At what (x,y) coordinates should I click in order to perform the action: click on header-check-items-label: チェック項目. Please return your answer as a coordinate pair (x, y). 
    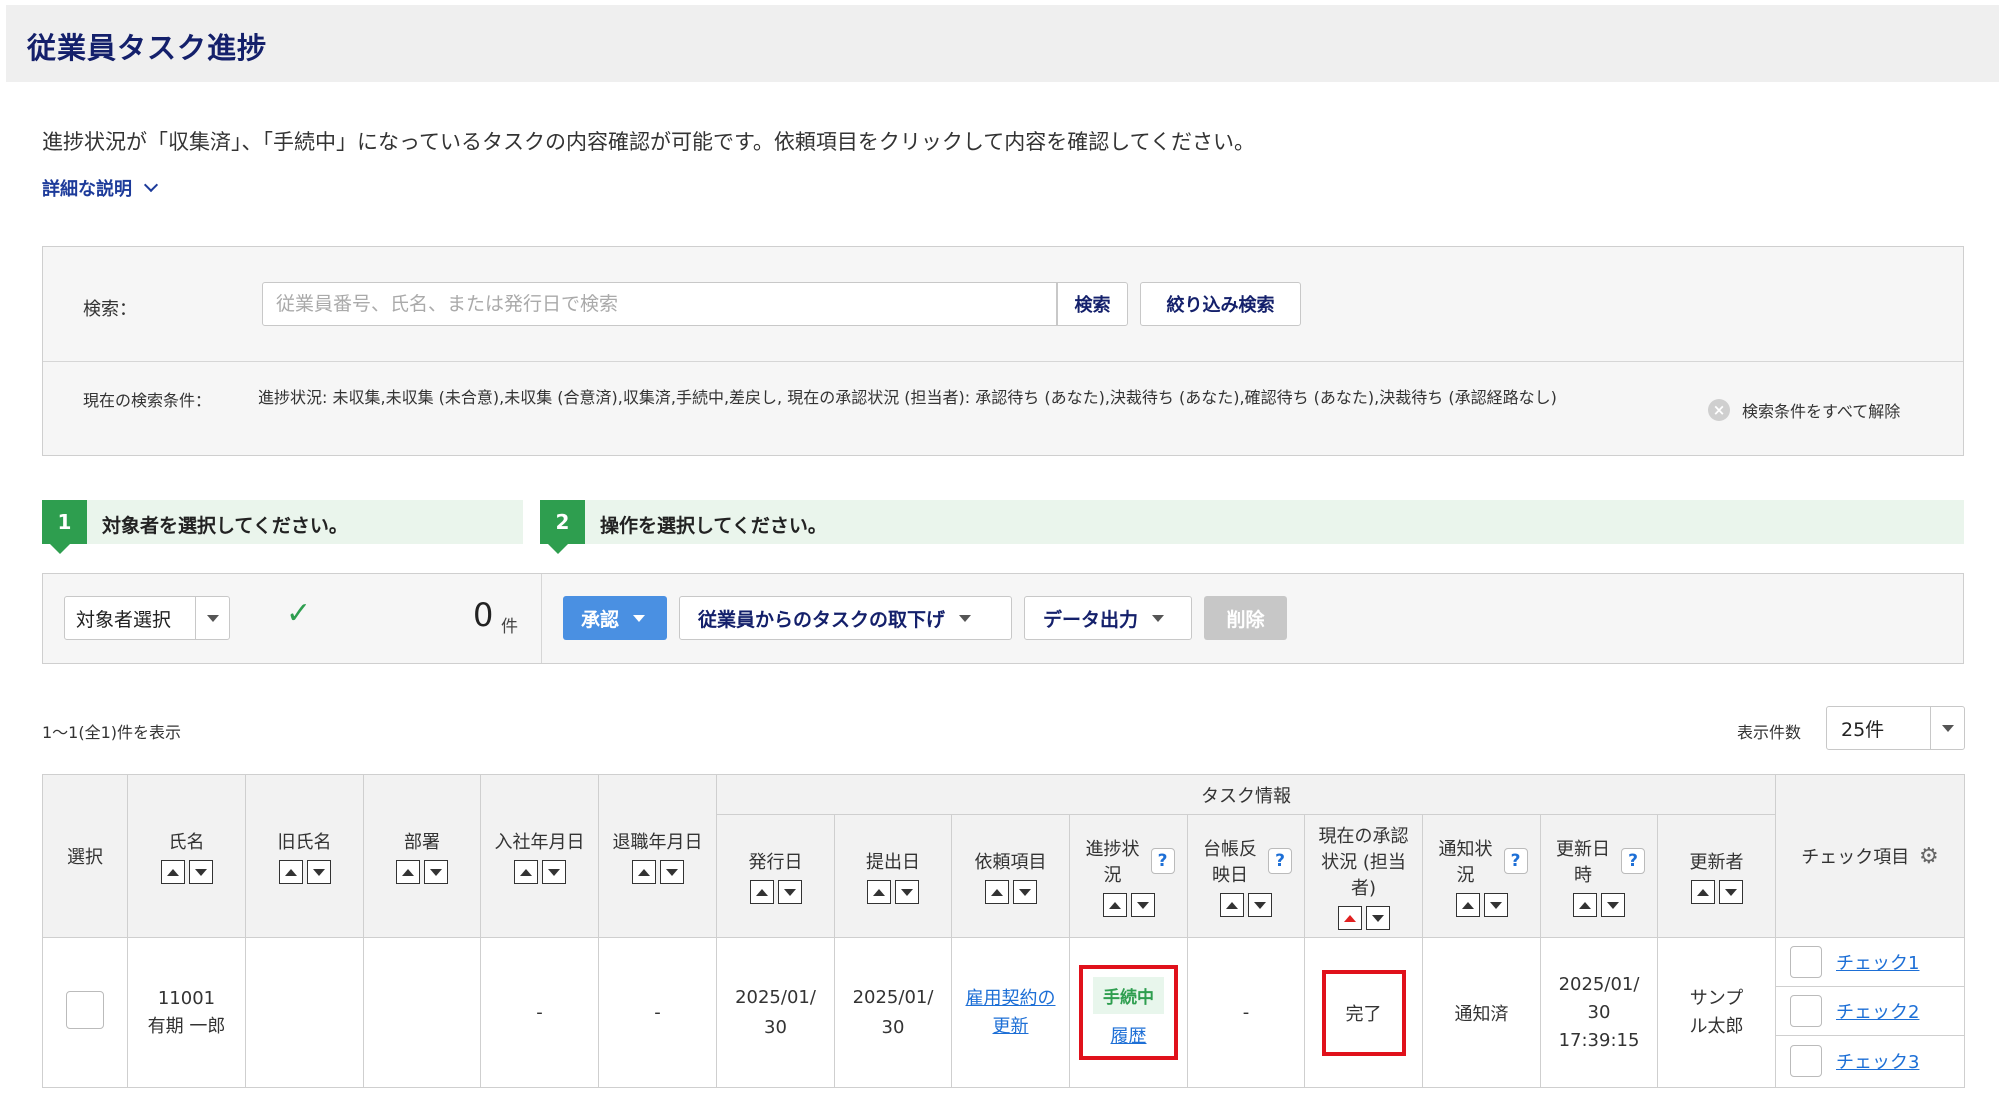
    Looking at the image, I should click on (1855, 857).